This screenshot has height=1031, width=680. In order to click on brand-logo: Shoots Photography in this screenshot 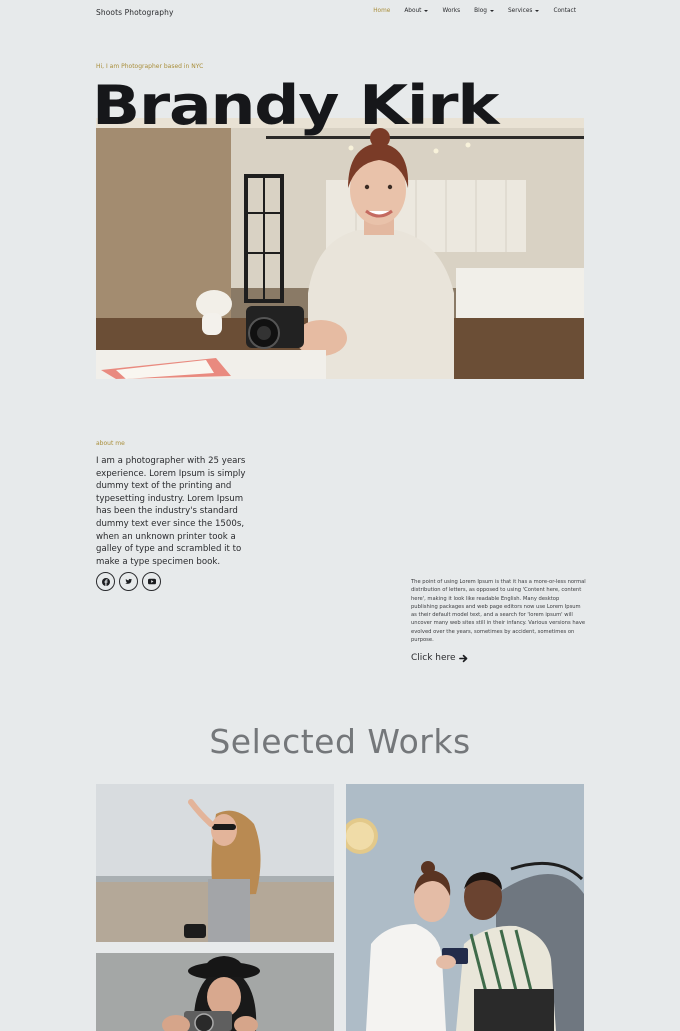, I will do `click(135, 12)`.